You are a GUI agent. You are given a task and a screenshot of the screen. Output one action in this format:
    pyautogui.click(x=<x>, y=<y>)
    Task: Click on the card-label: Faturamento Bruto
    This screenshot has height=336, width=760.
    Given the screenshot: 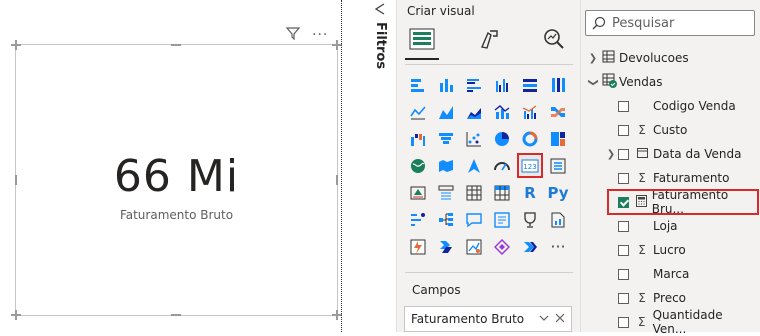 What is the action you would take?
    pyautogui.click(x=176, y=215)
    